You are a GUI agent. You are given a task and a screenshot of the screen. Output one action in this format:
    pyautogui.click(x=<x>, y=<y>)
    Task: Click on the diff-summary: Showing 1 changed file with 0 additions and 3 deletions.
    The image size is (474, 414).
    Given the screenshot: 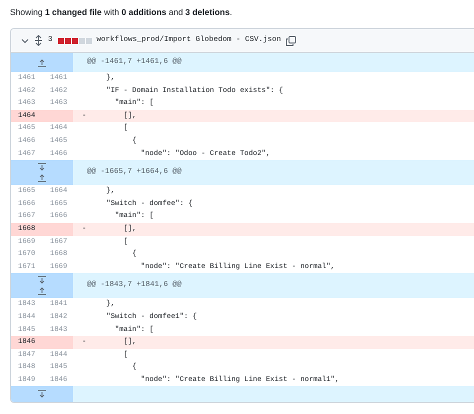 What is the action you would take?
    pyautogui.click(x=122, y=12)
    